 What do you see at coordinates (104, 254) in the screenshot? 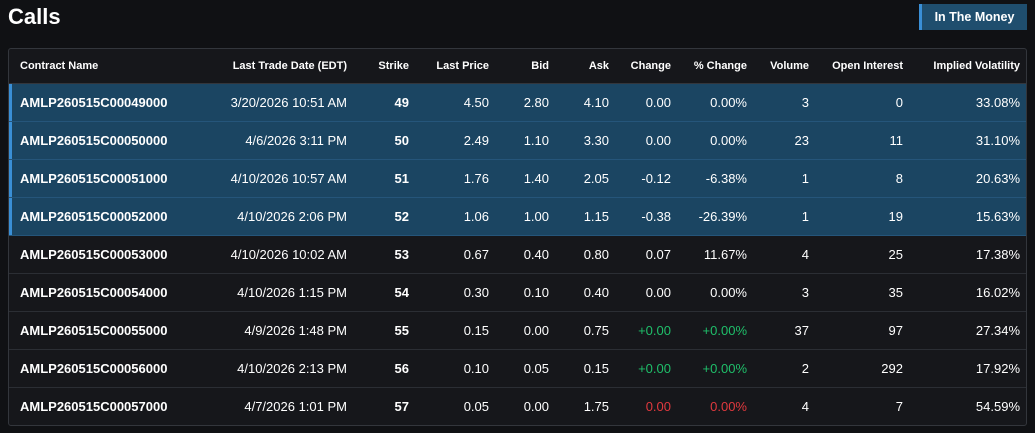
I see `cell-contract-link: AMLP260515C00053000` at bounding box center [104, 254].